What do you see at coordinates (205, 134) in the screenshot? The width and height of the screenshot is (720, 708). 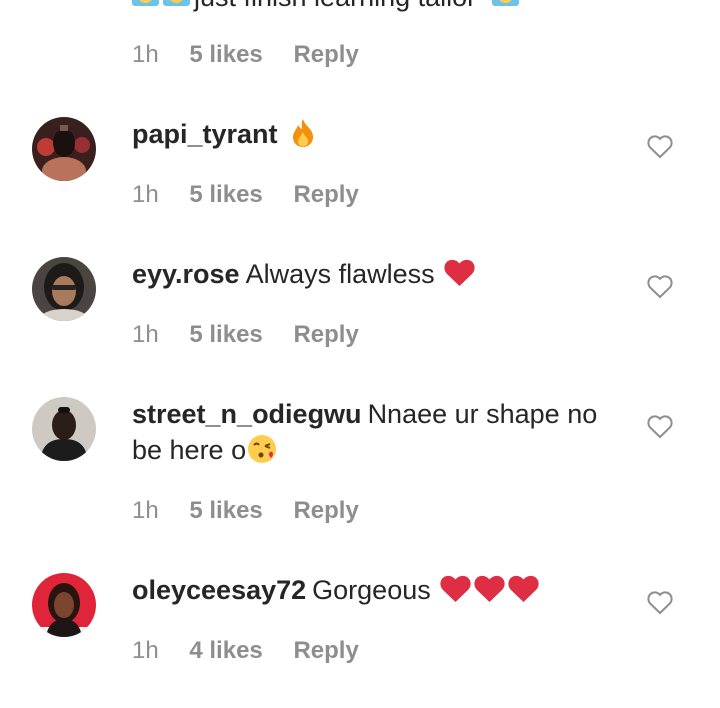 I see `comment-username: papi_tyrant` at bounding box center [205, 134].